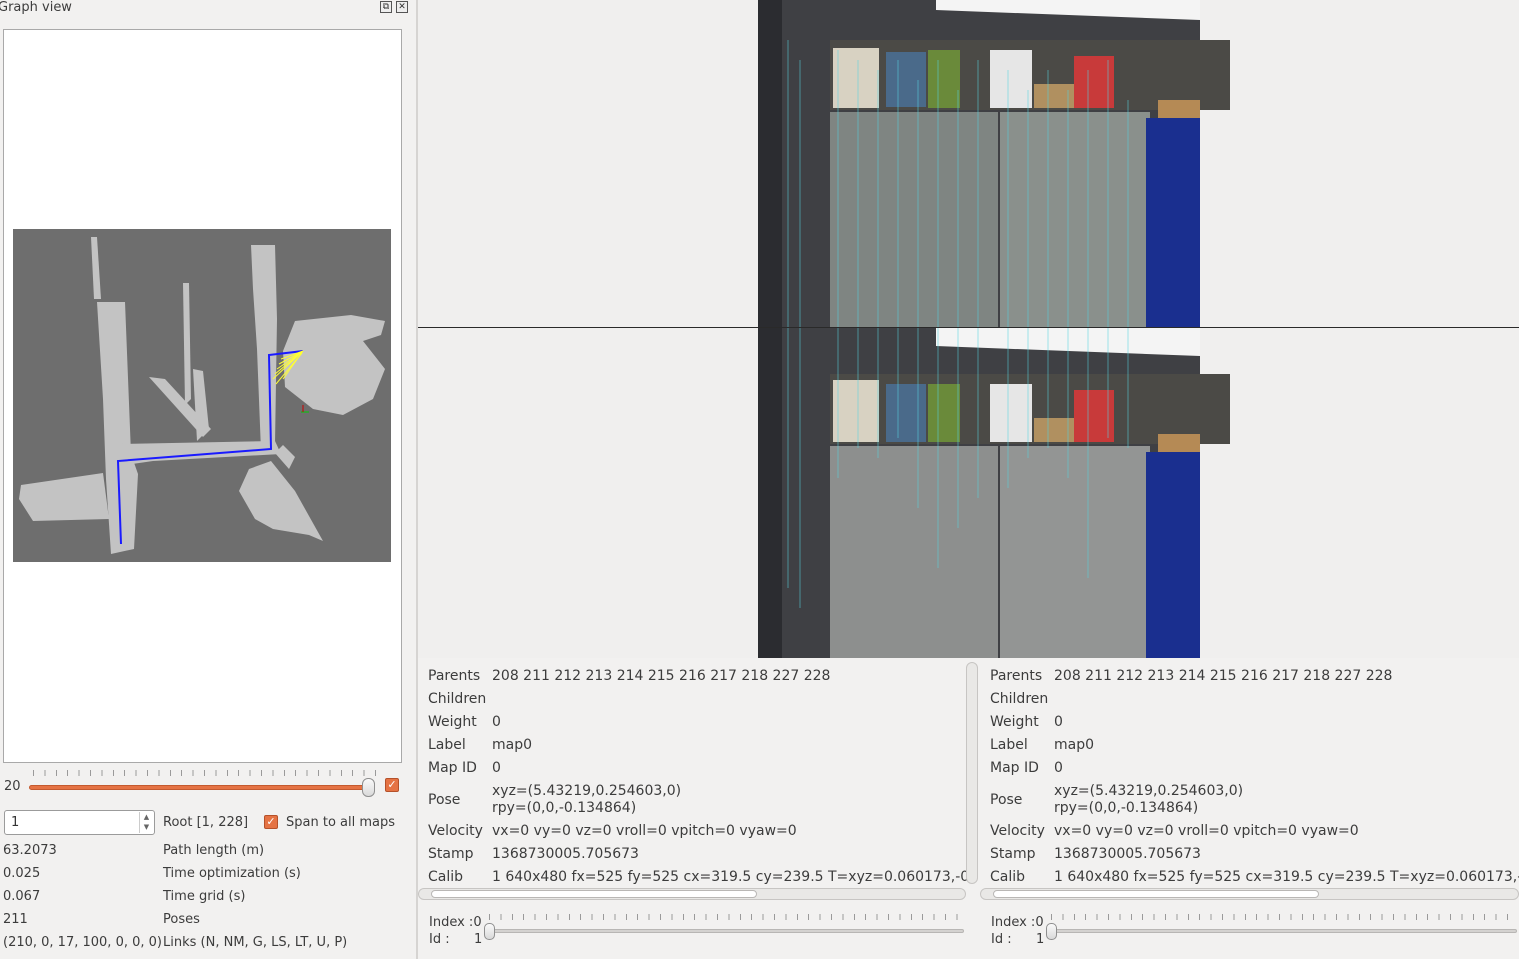 The height and width of the screenshot is (959, 1519). Describe the element at coordinates (1075, 552) in the screenshot. I see `cabinet-right` at that location.